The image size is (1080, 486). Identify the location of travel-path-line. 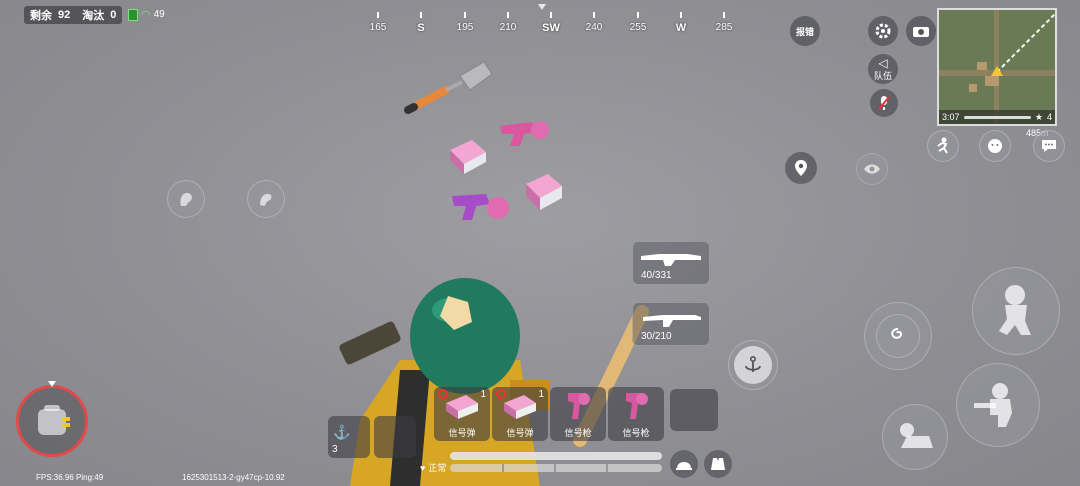
(1023, 44).